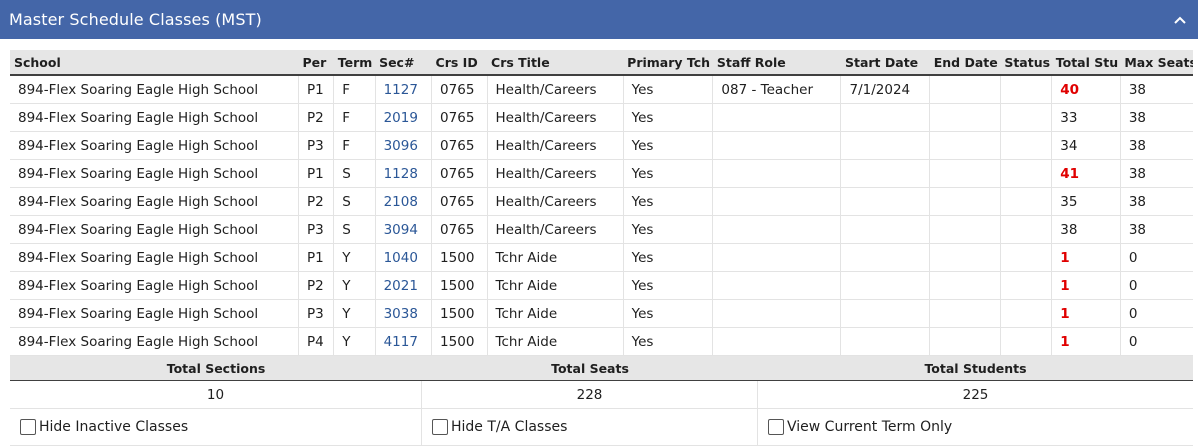 This screenshot has width=1198, height=446. Describe the element at coordinates (216, 427) in the screenshot. I see `hide-inactive-option: Hide Inactive Classes` at that location.